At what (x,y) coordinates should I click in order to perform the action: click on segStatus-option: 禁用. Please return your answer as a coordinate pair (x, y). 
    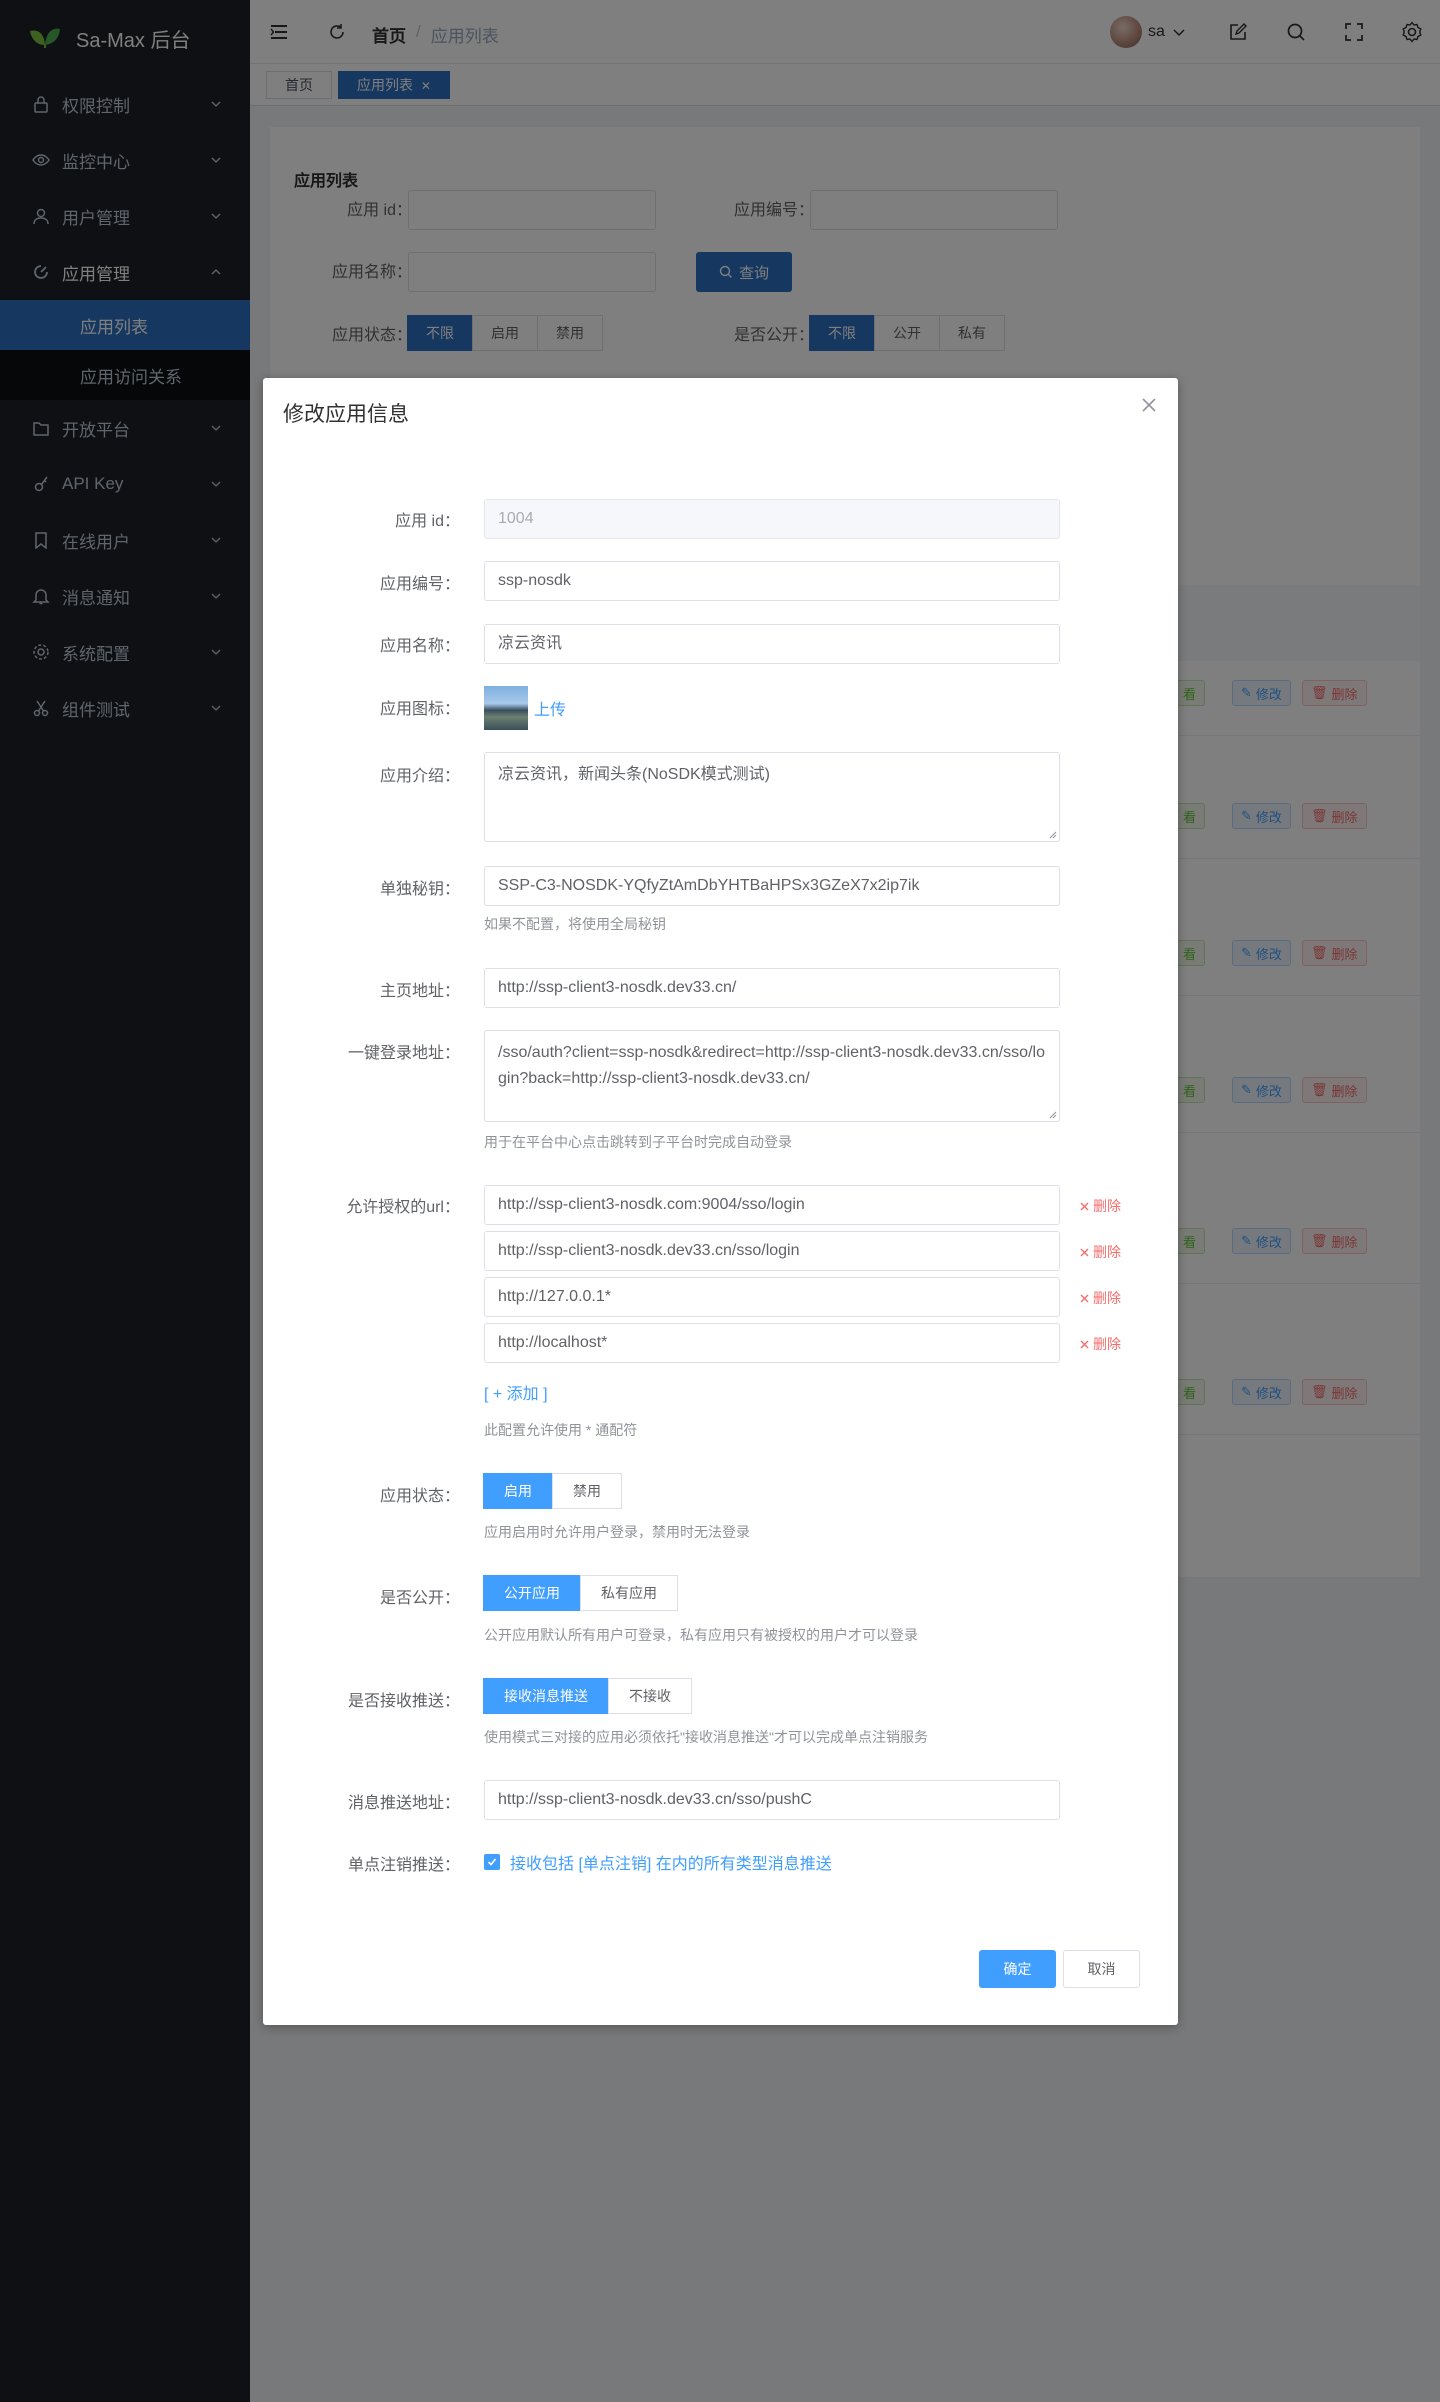
    Looking at the image, I should click on (587, 1491).